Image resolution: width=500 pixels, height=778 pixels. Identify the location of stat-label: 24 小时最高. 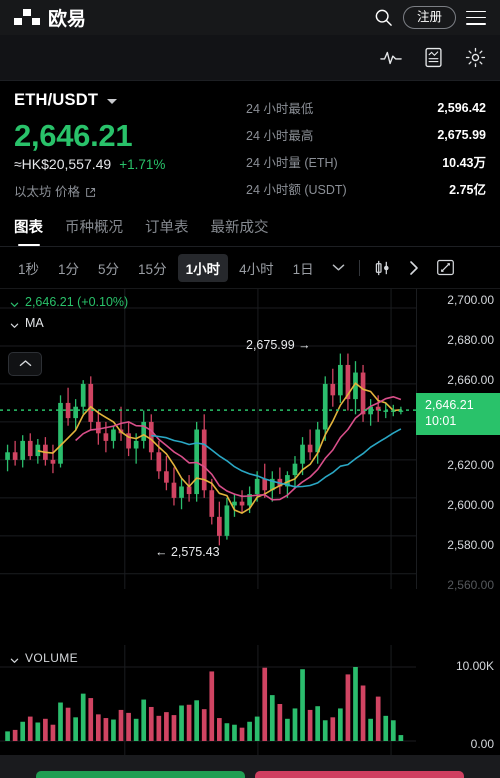
(280, 136).